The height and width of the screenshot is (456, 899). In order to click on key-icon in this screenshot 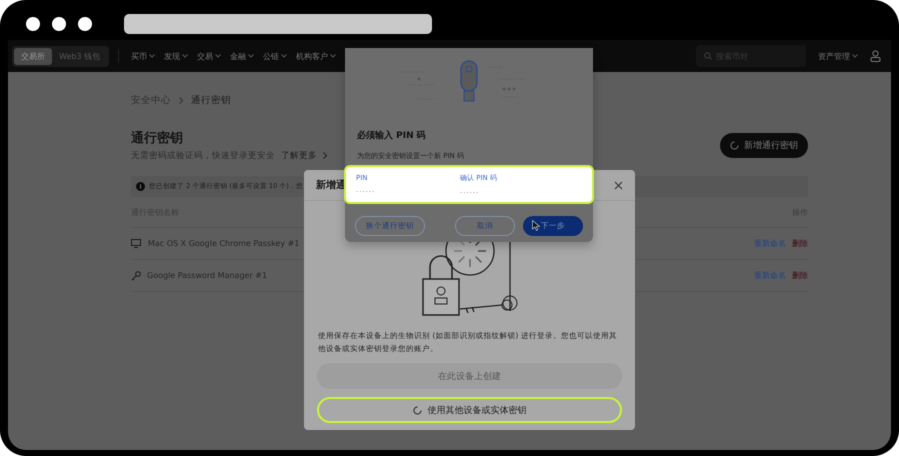, I will do `click(136, 275)`.